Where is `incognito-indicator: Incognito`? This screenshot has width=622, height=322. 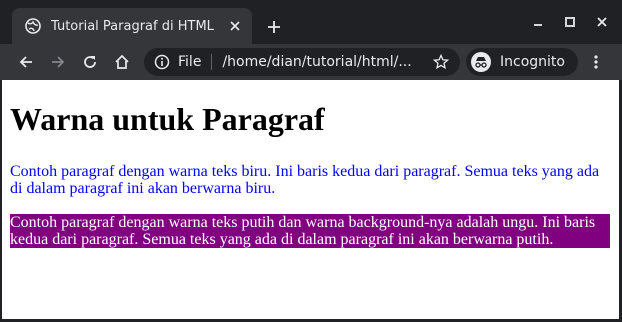
incognito-indicator: Incognito is located at coordinates (522, 62).